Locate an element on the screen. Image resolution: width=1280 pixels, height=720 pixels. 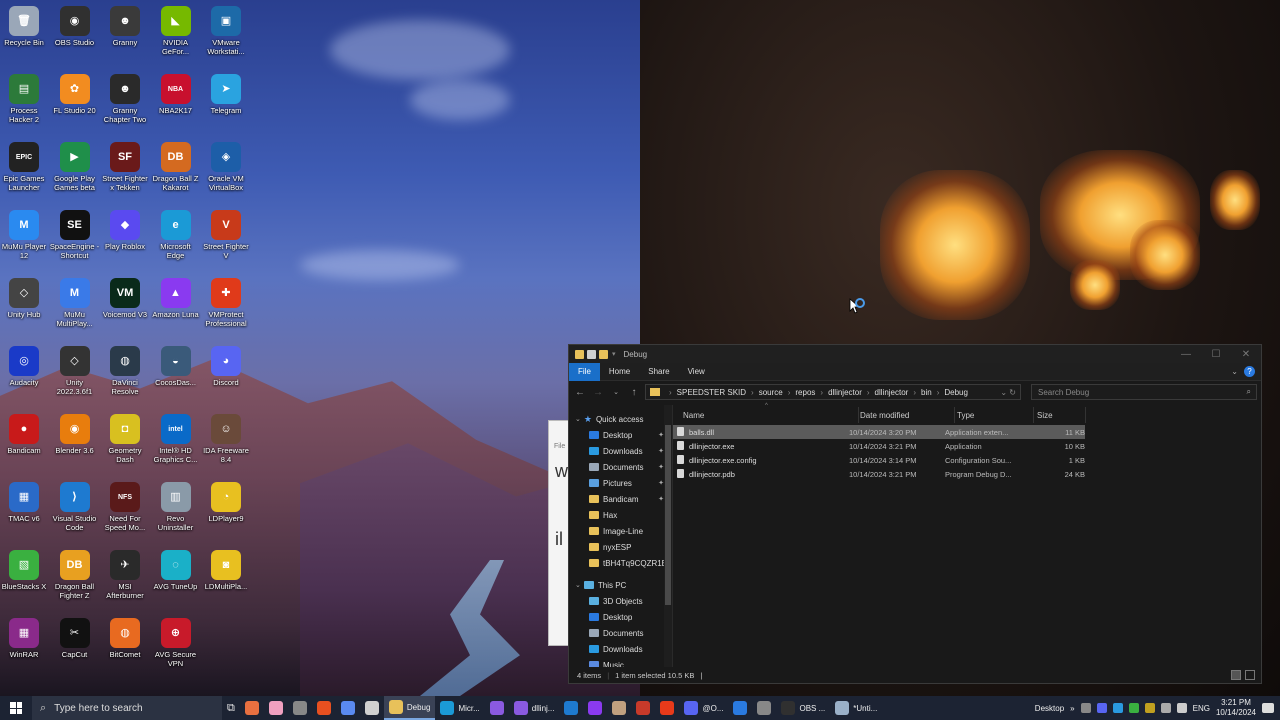
nav-item: nyxESP is located at coordinates (620, 547).